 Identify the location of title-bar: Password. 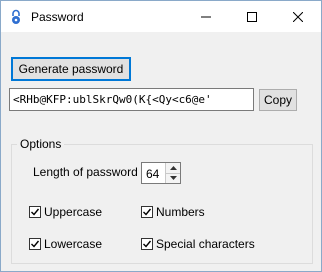
(161, 16).